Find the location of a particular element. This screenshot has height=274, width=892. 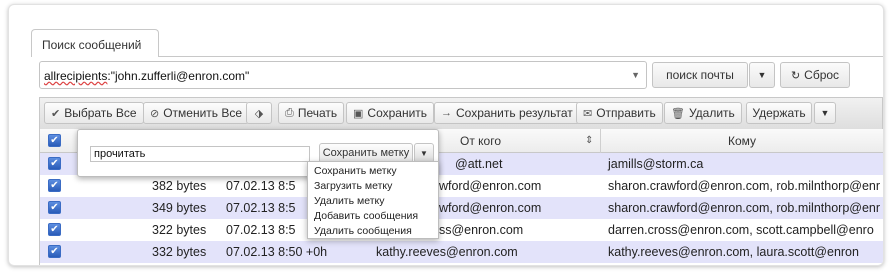

row-size: 382 bytes is located at coordinates (179, 186).